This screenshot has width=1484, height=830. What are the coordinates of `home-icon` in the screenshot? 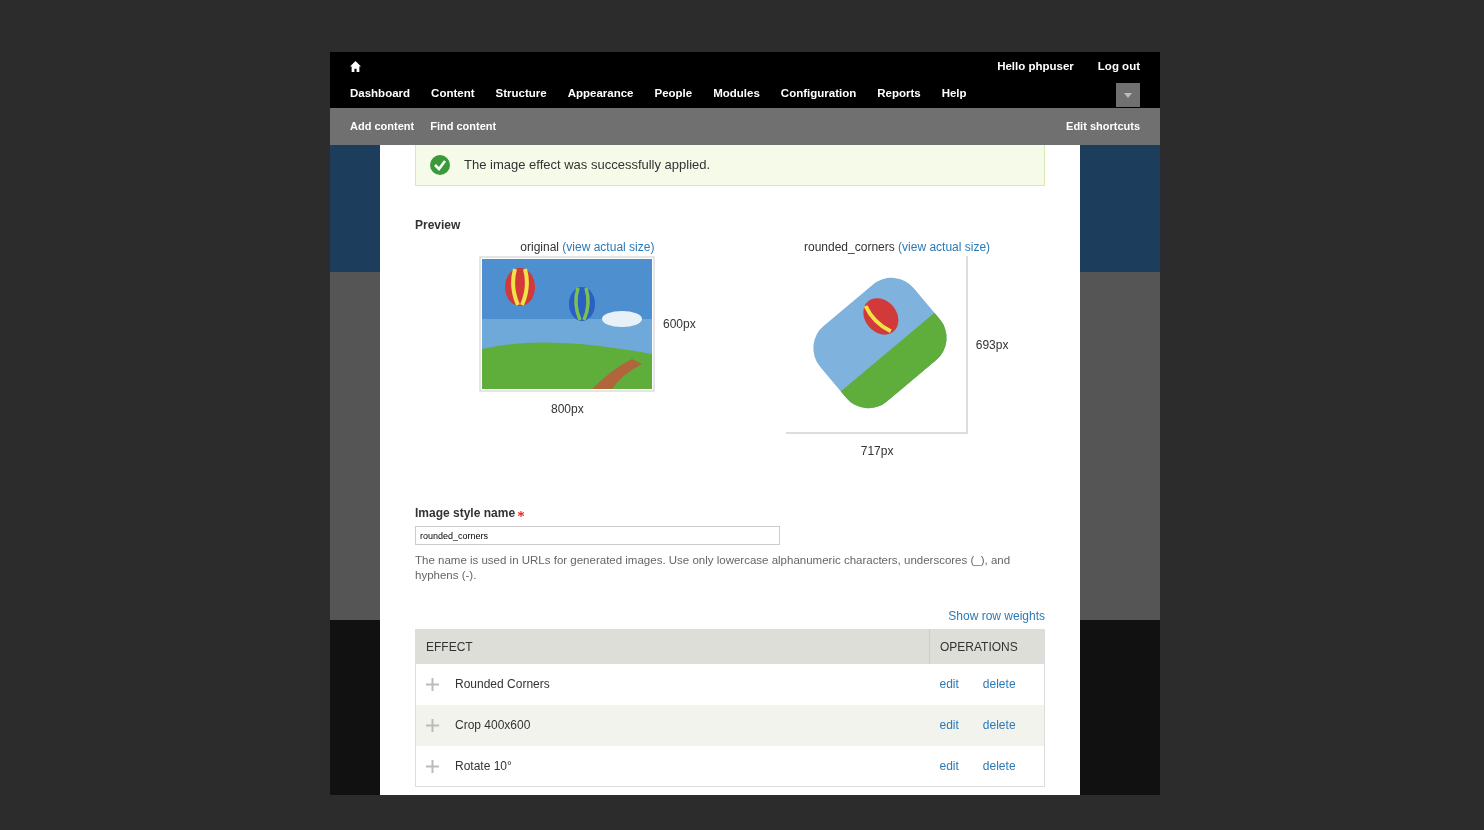 It's located at (355, 67).